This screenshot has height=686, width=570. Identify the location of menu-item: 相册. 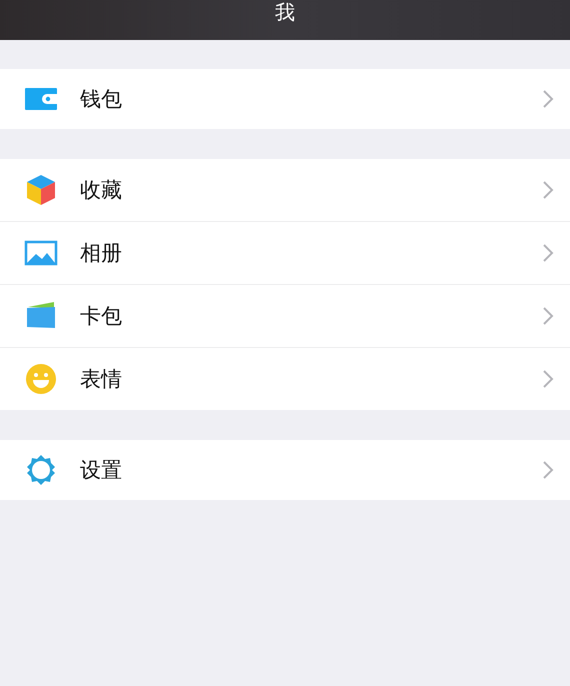
(285, 252).